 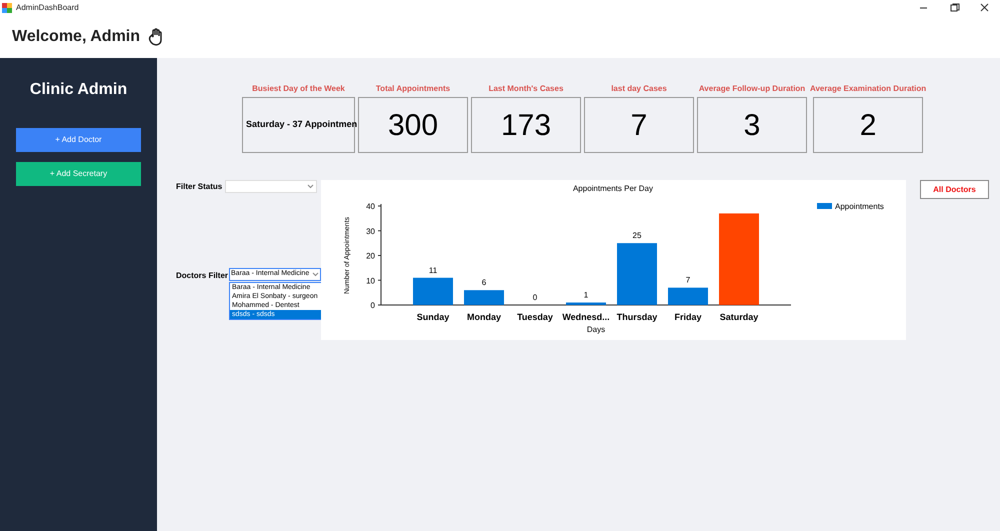 I want to click on stat-label: last day Cases, so click(x=639, y=88).